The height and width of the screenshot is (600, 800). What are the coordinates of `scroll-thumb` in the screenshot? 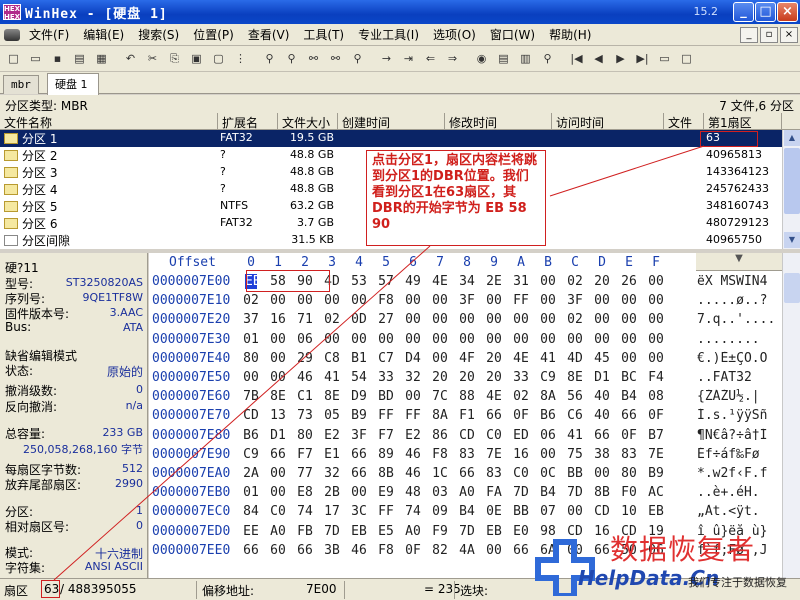 It's located at (792, 288).